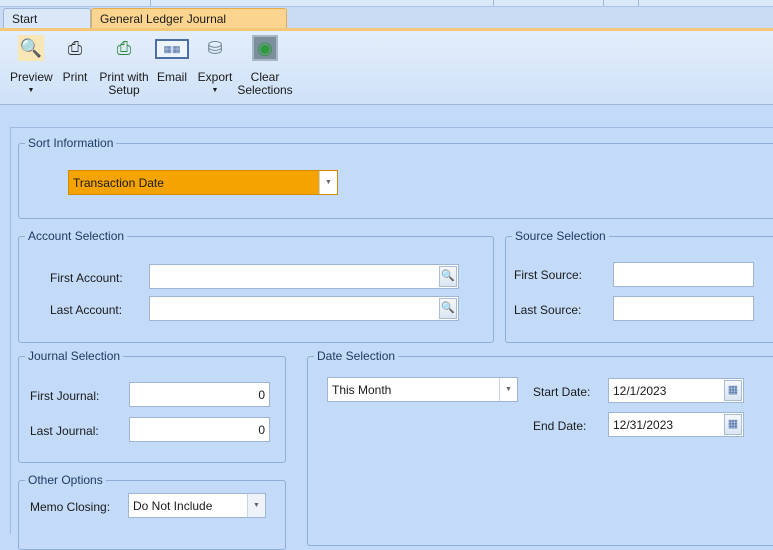  Describe the element at coordinates (86, 278) in the screenshot. I see `first-account-label: First Account:` at that location.